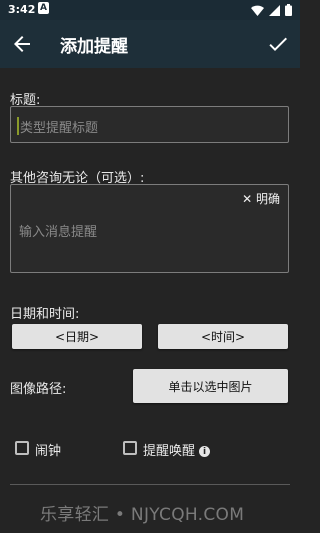  I want to click on back-arrow-icon, so click(22, 44).